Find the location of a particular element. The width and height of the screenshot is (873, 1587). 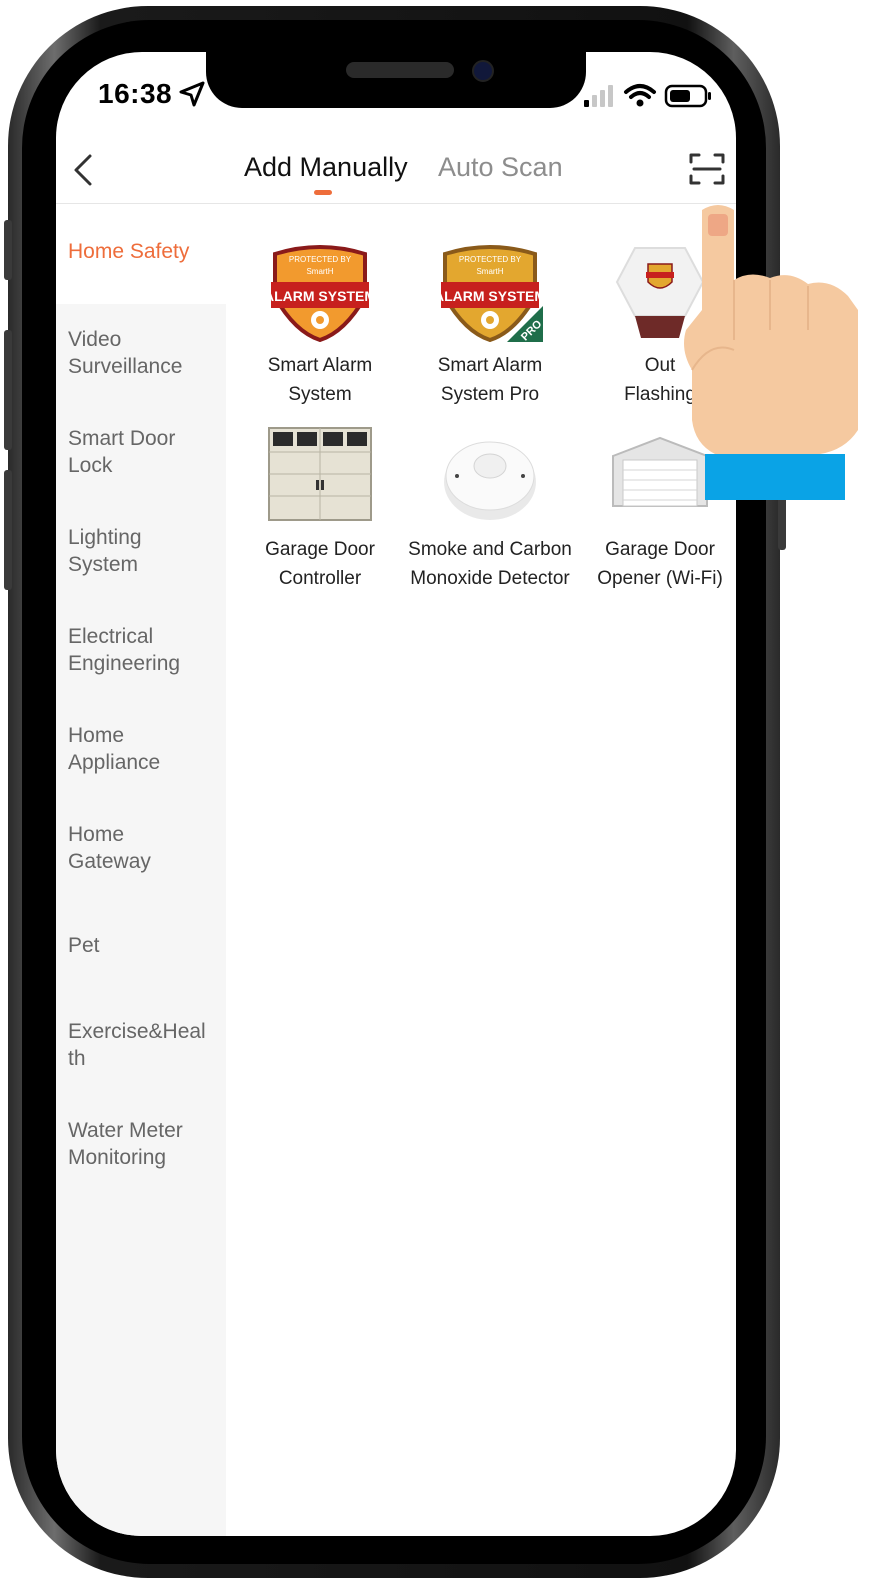

device-label: Garage Door Opener (Wi-Fi) is located at coordinates (660, 564).